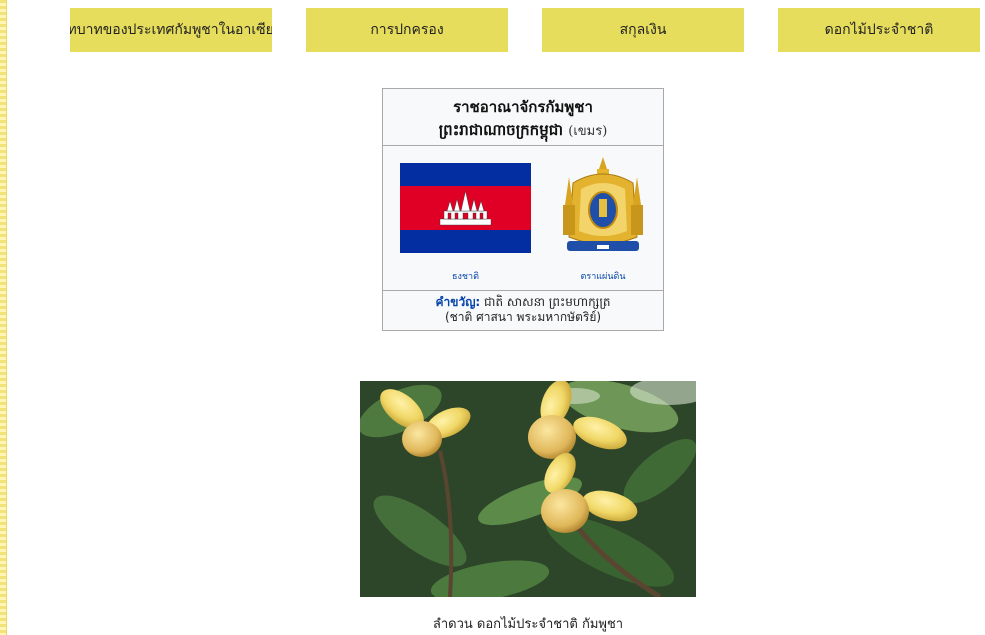  What do you see at coordinates (523, 107) in the screenshot?
I see `infobox-title-thai: ราชอาณาจักรกัมพูชา` at bounding box center [523, 107].